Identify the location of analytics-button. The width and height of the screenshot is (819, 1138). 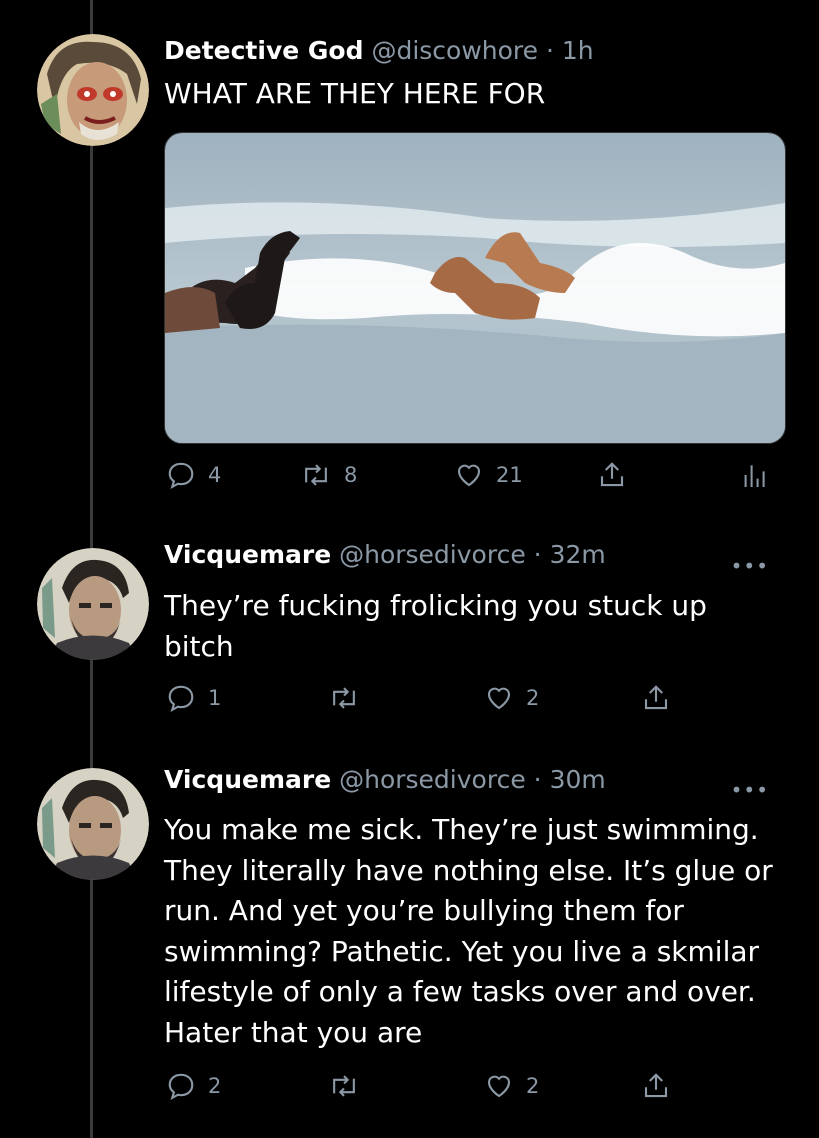
(754, 475).